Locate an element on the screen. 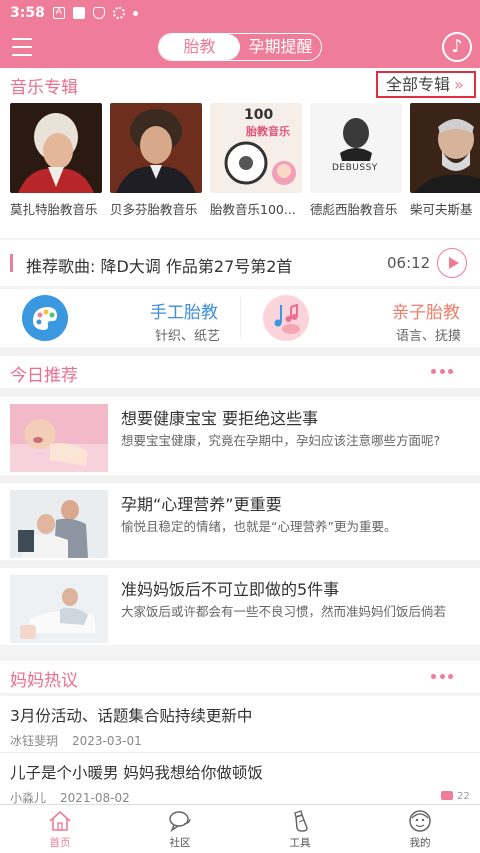 The width and height of the screenshot is (480, 853). article-title: 准妈妈饭后不可立即做的5件事 is located at coordinates (230, 589).